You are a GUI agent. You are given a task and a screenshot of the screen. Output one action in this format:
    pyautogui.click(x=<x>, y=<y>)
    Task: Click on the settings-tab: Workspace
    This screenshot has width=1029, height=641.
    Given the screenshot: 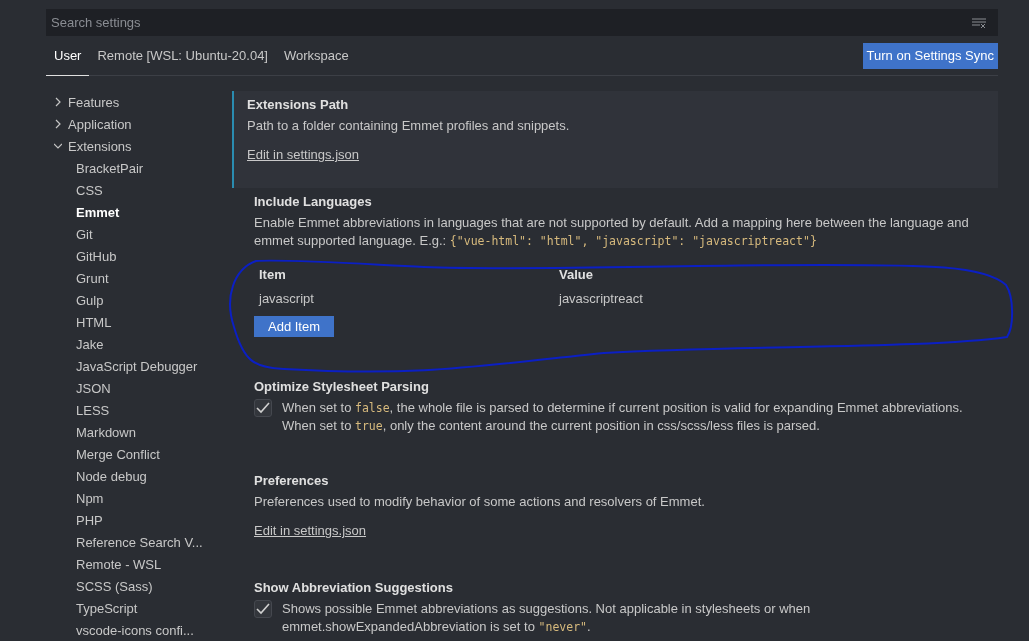 What is the action you would take?
    pyautogui.click(x=316, y=56)
    